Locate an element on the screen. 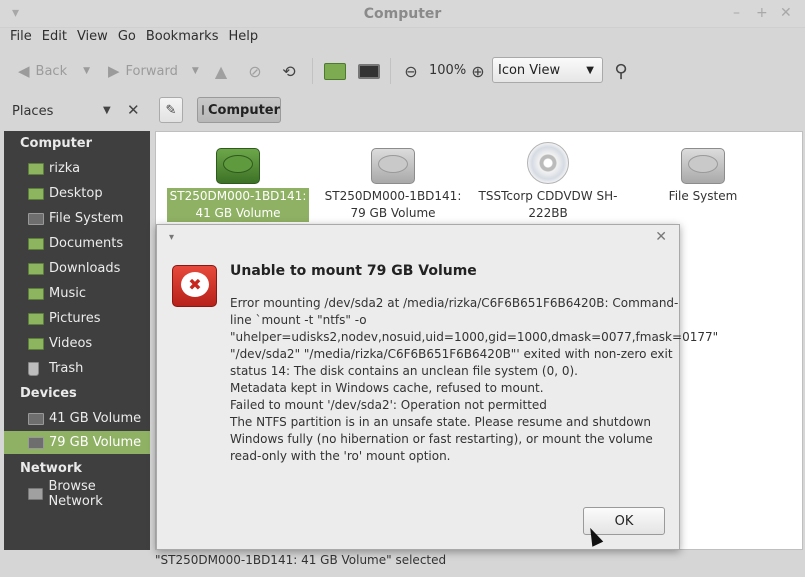  back-button: ◀ Back ▼ is located at coordinates (54, 71).